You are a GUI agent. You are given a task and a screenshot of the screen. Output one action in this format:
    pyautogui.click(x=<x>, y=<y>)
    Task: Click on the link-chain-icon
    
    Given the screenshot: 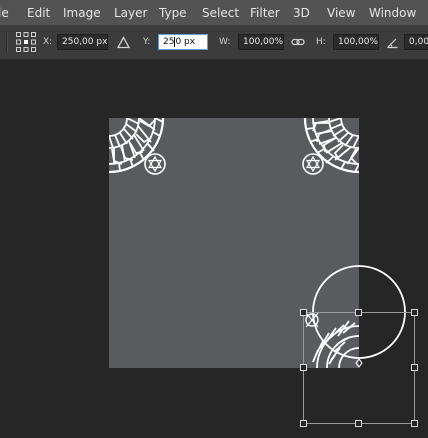 What is the action you would take?
    pyautogui.click(x=298, y=42)
    